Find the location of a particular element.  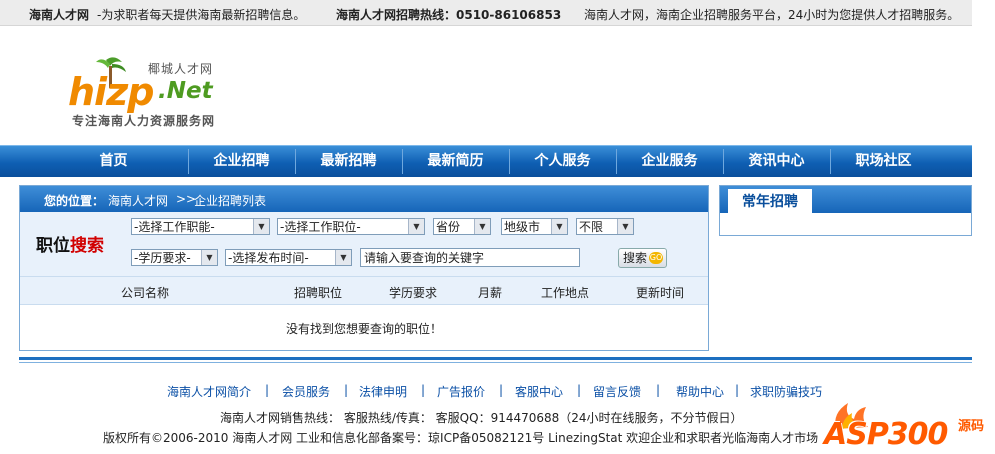

search-title: 职位搜索 is located at coordinates (70, 243).